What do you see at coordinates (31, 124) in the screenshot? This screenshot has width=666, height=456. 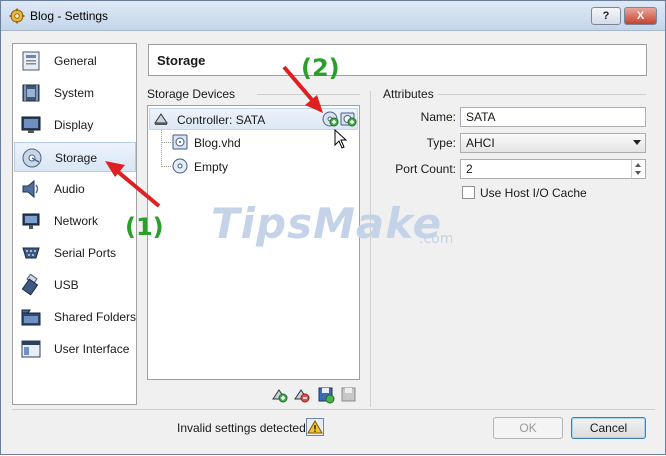 I see `display-icon` at bounding box center [31, 124].